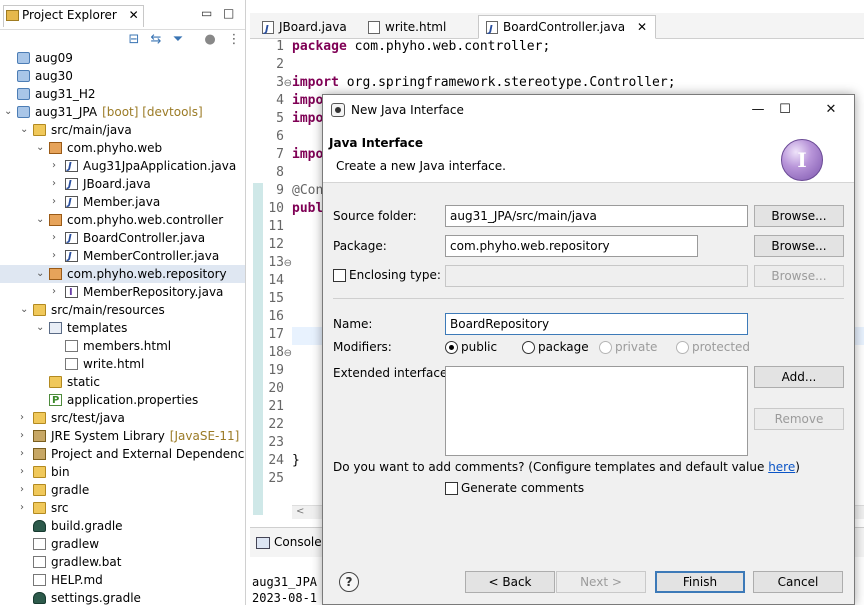  What do you see at coordinates (798, 582) in the screenshot?
I see `cancel-button: Cancel` at bounding box center [798, 582].